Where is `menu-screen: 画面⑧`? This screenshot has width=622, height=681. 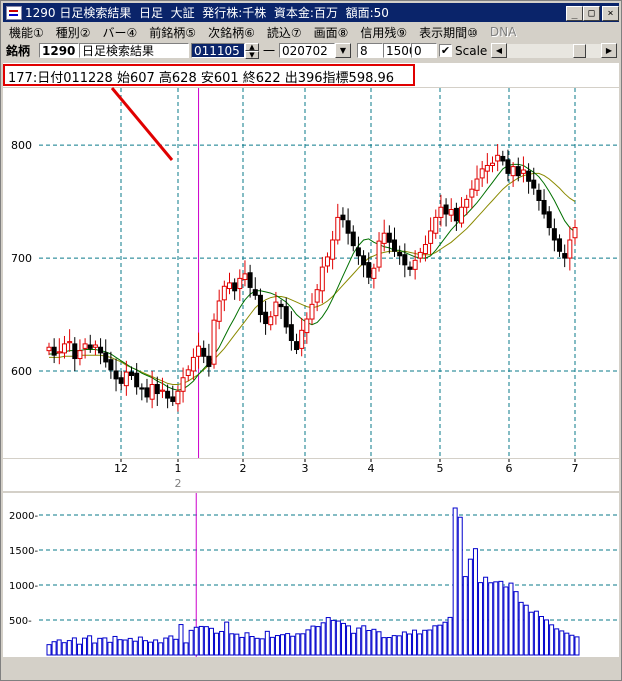
menu-screen: 画面⑧ is located at coordinates (331, 32).